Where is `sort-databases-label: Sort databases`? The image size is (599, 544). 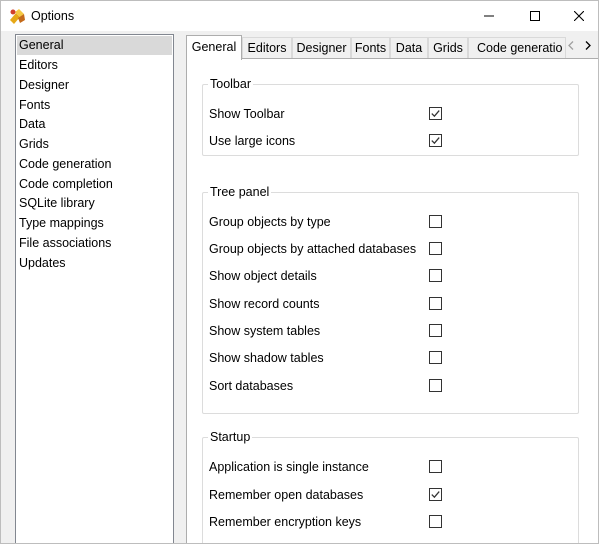
sort-databases-label: Sort databases is located at coordinates (251, 386).